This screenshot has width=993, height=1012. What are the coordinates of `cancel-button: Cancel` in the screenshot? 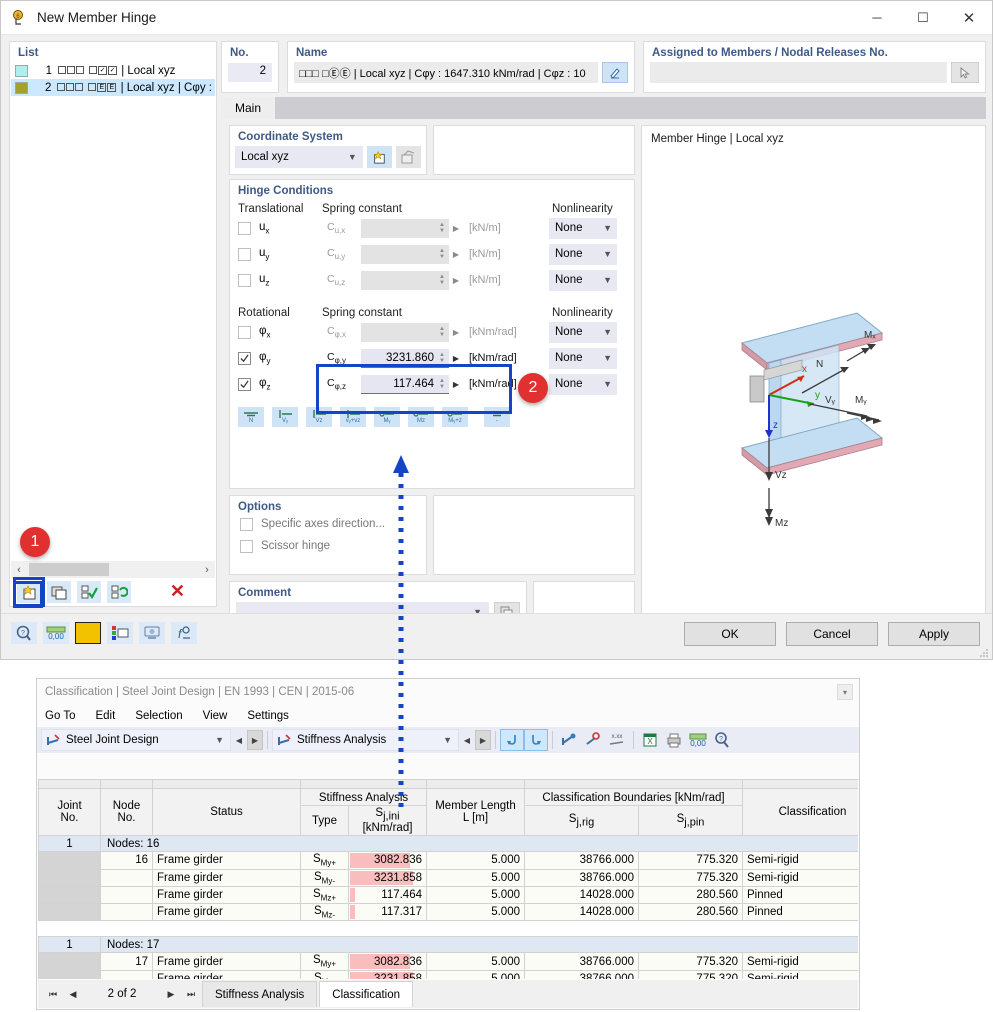 It's located at (832, 634).